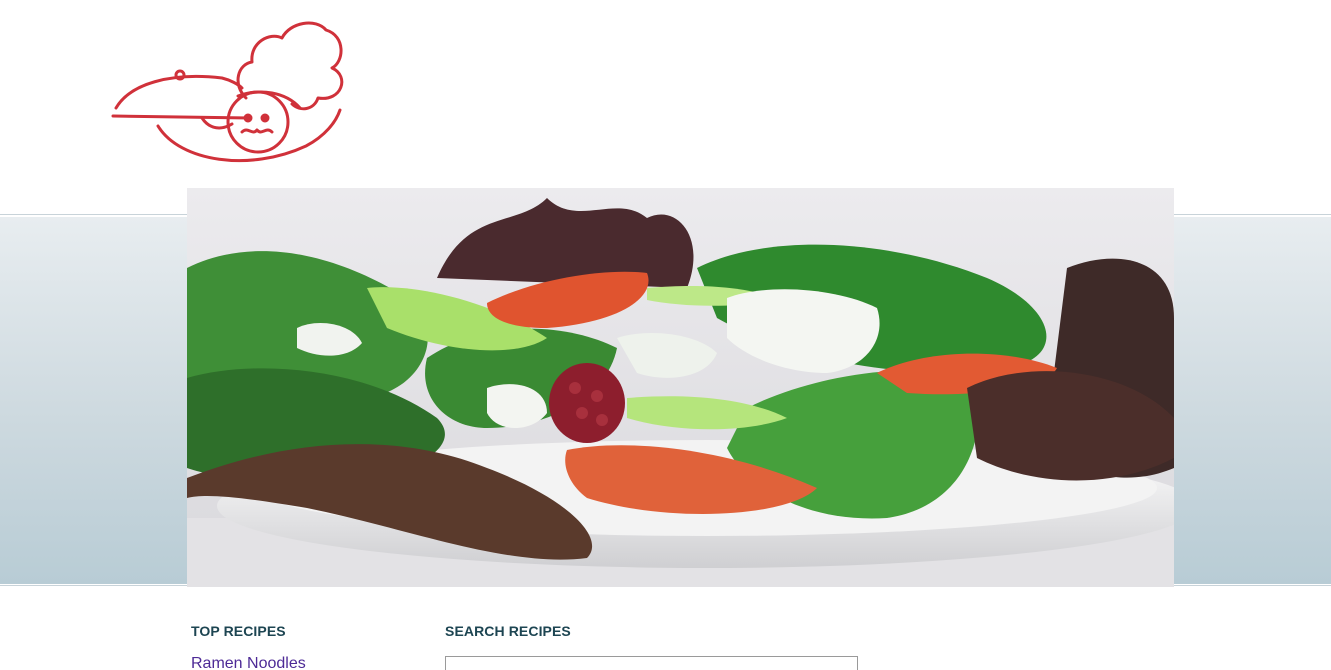  What do you see at coordinates (238, 631) in the screenshot?
I see `top-recipes-heading: TOP RECIPES` at bounding box center [238, 631].